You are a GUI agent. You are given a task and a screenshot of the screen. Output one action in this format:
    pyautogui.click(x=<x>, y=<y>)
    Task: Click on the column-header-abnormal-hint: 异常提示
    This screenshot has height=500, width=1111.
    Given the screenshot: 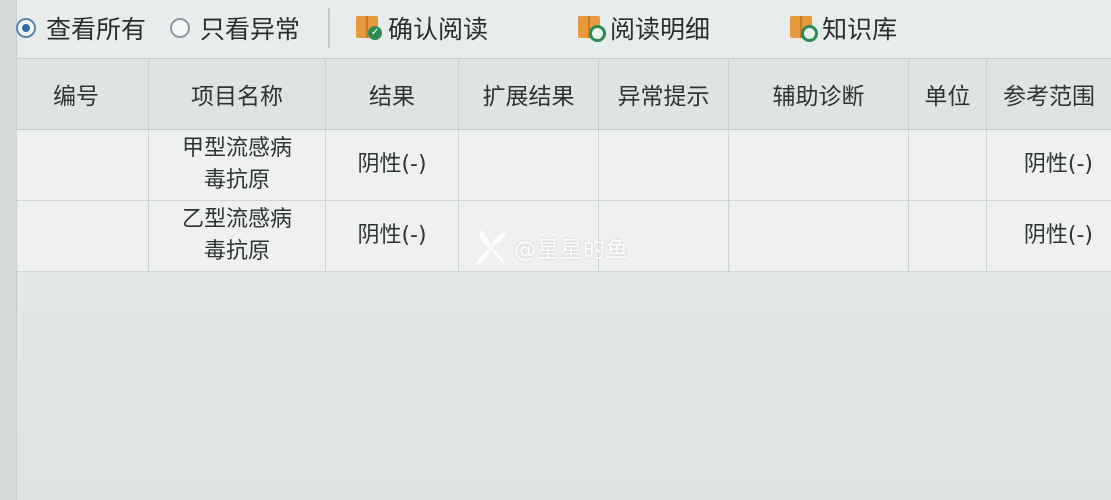 What is the action you would take?
    pyautogui.click(x=663, y=94)
    